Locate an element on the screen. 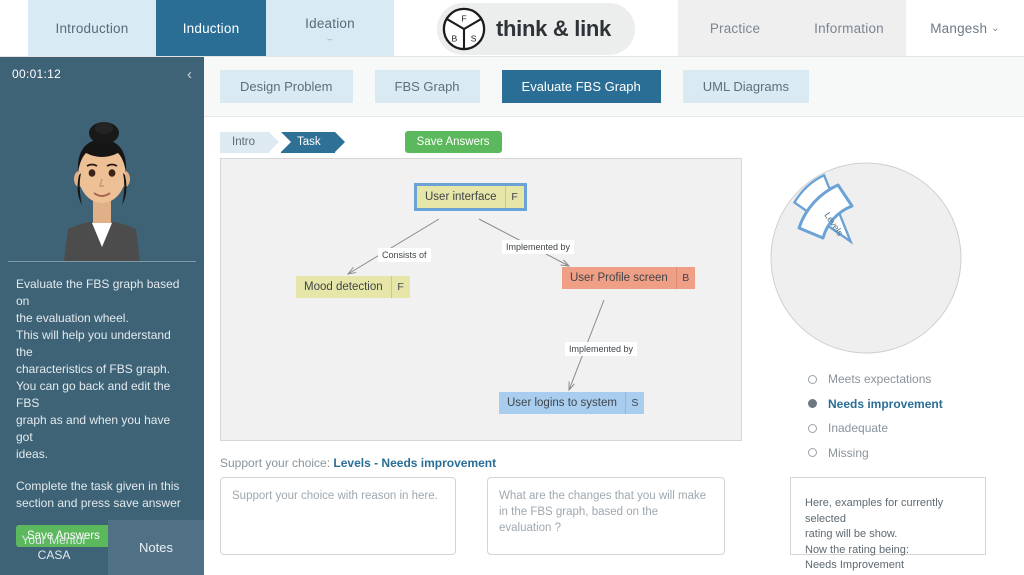 The height and width of the screenshot is (575, 1024). tab-label: FBS Graph is located at coordinates (427, 86).